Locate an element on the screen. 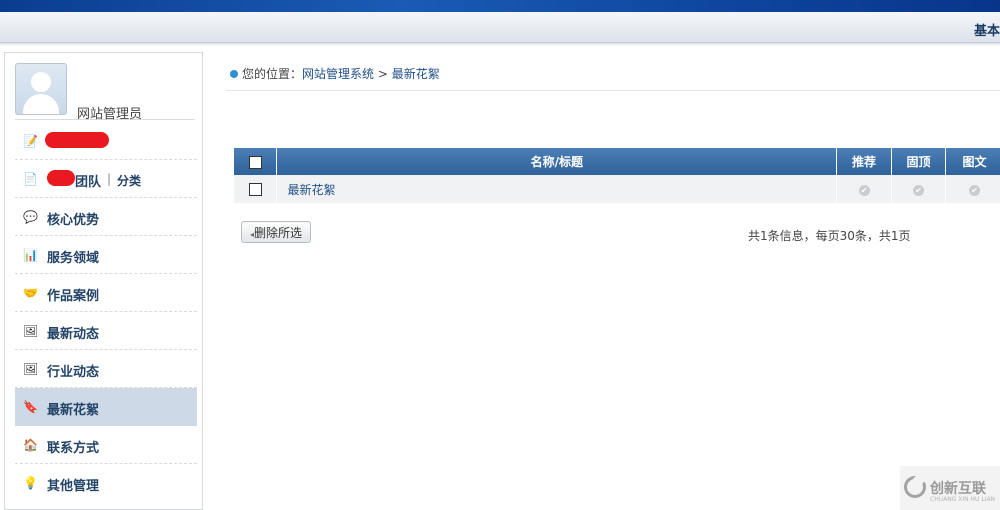 The width and height of the screenshot is (1000, 510). sidebar-menu: 📝 📄 团队 | 分类 💬 核心优势 📊 服务领域 🤝 作品案例 🖼 最新动态 is located at coordinates (106, 311).